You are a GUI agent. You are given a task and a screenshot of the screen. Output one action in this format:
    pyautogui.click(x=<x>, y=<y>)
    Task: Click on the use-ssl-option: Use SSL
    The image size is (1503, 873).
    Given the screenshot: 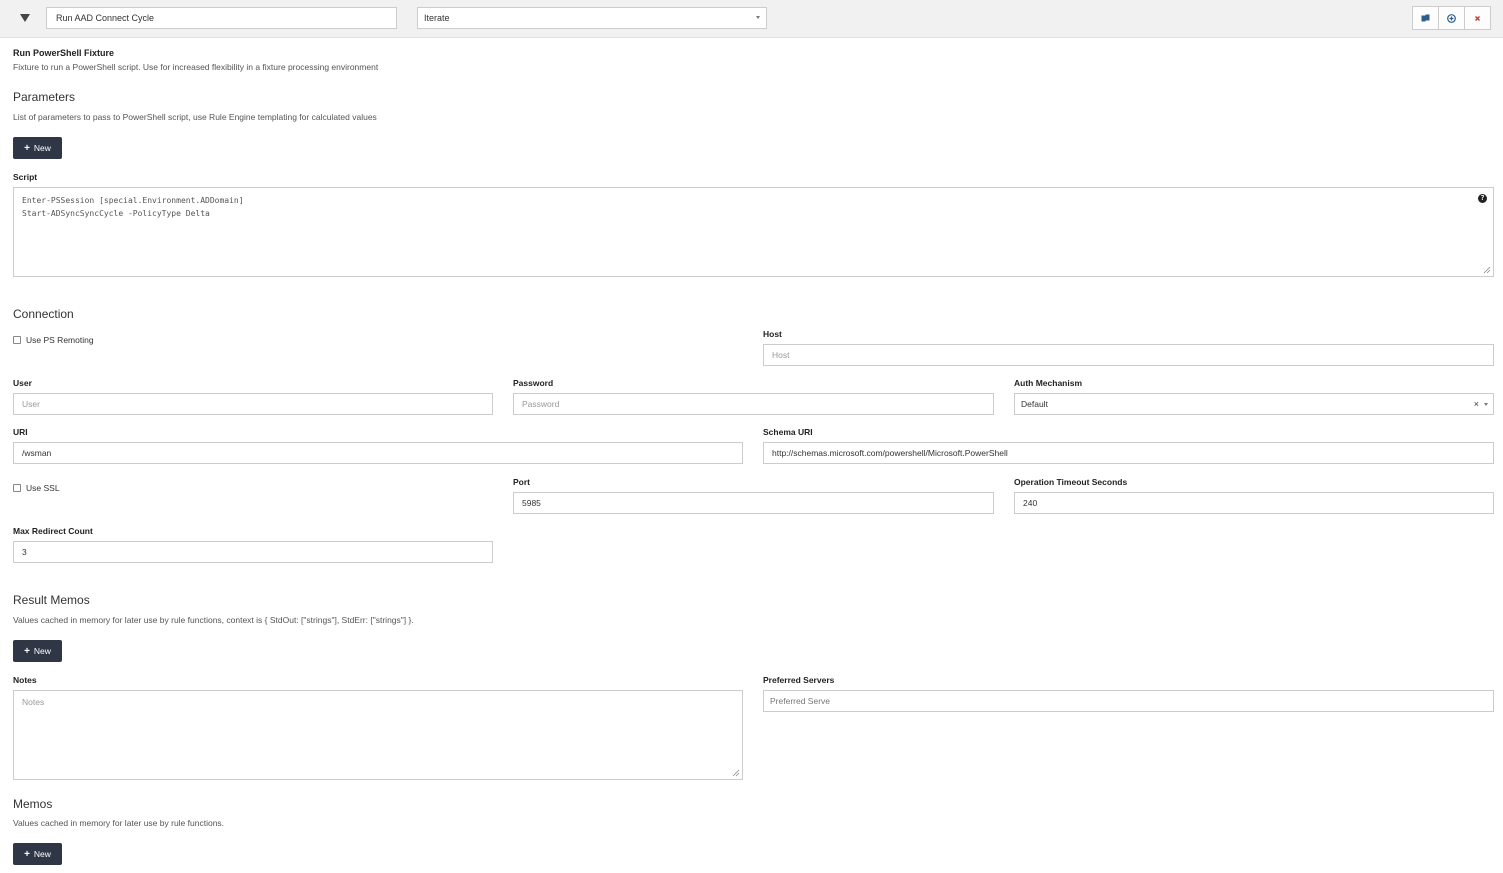 What is the action you would take?
    pyautogui.click(x=36, y=488)
    